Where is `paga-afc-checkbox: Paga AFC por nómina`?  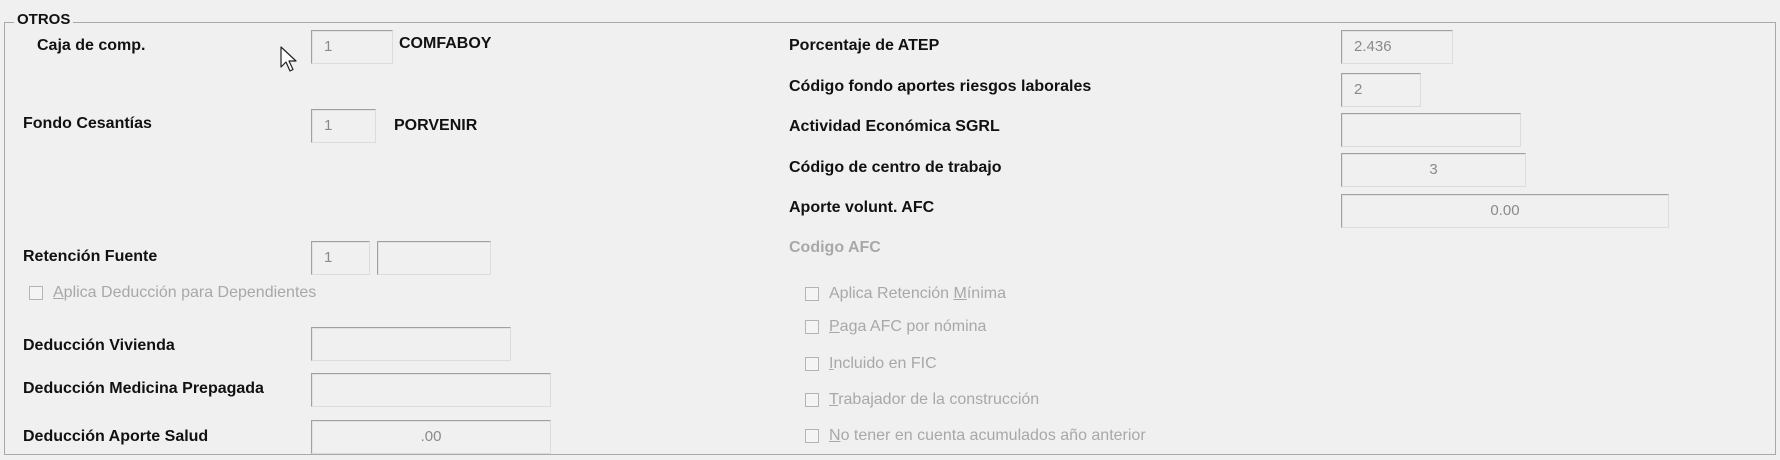 paga-afc-checkbox: Paga AFC por nómina is located at coordinates (895, 327).